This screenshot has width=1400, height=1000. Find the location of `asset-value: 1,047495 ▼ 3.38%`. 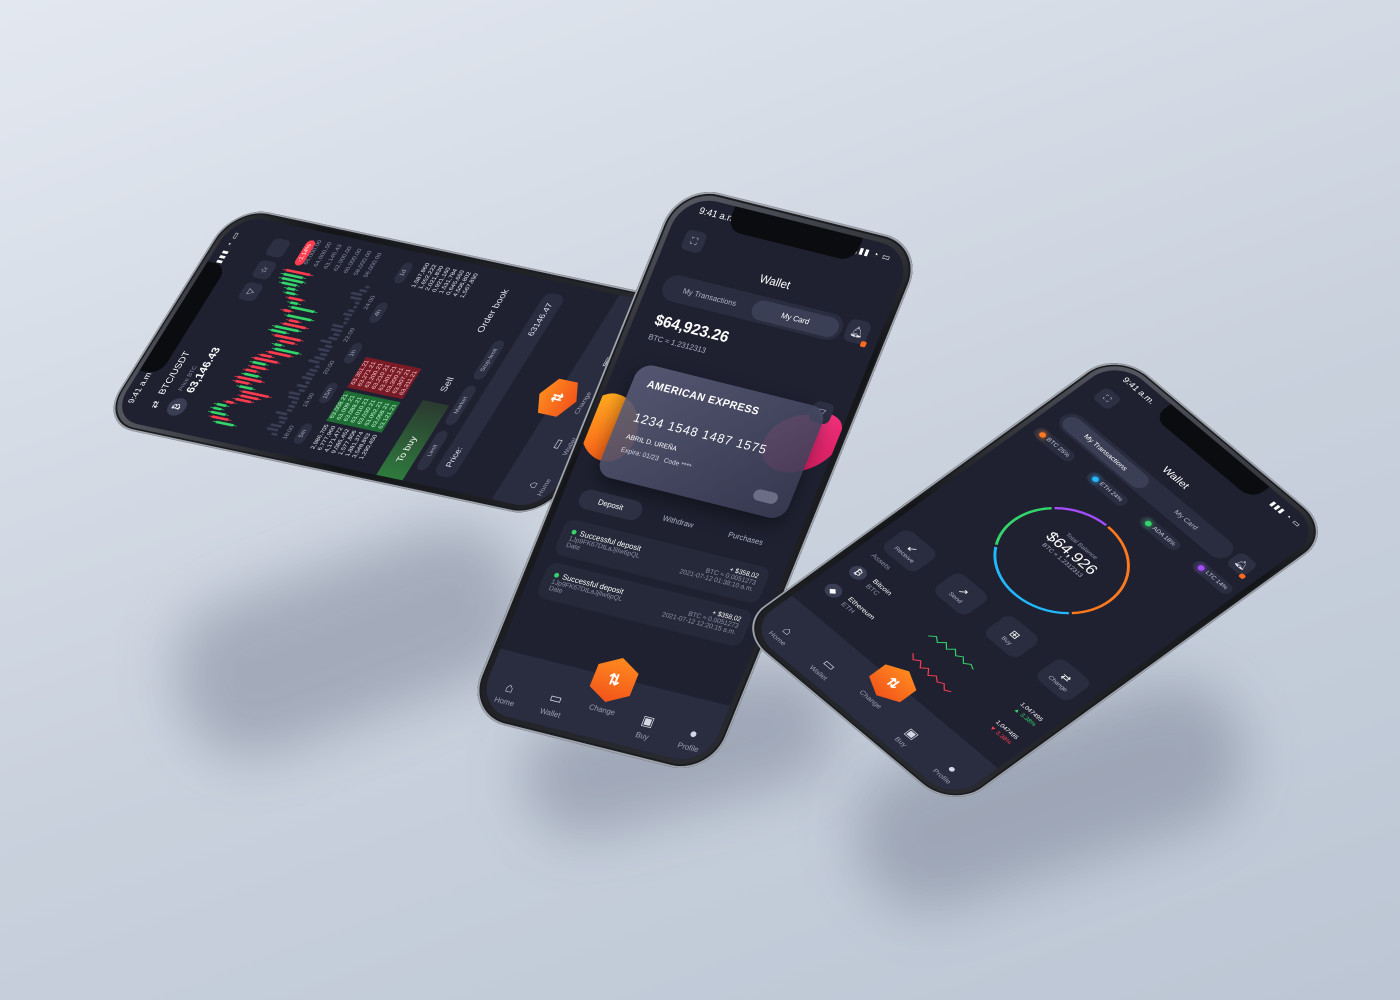

asset-value: 1,047495 ▼ 3.38% is located at coordinates (1003, 732).